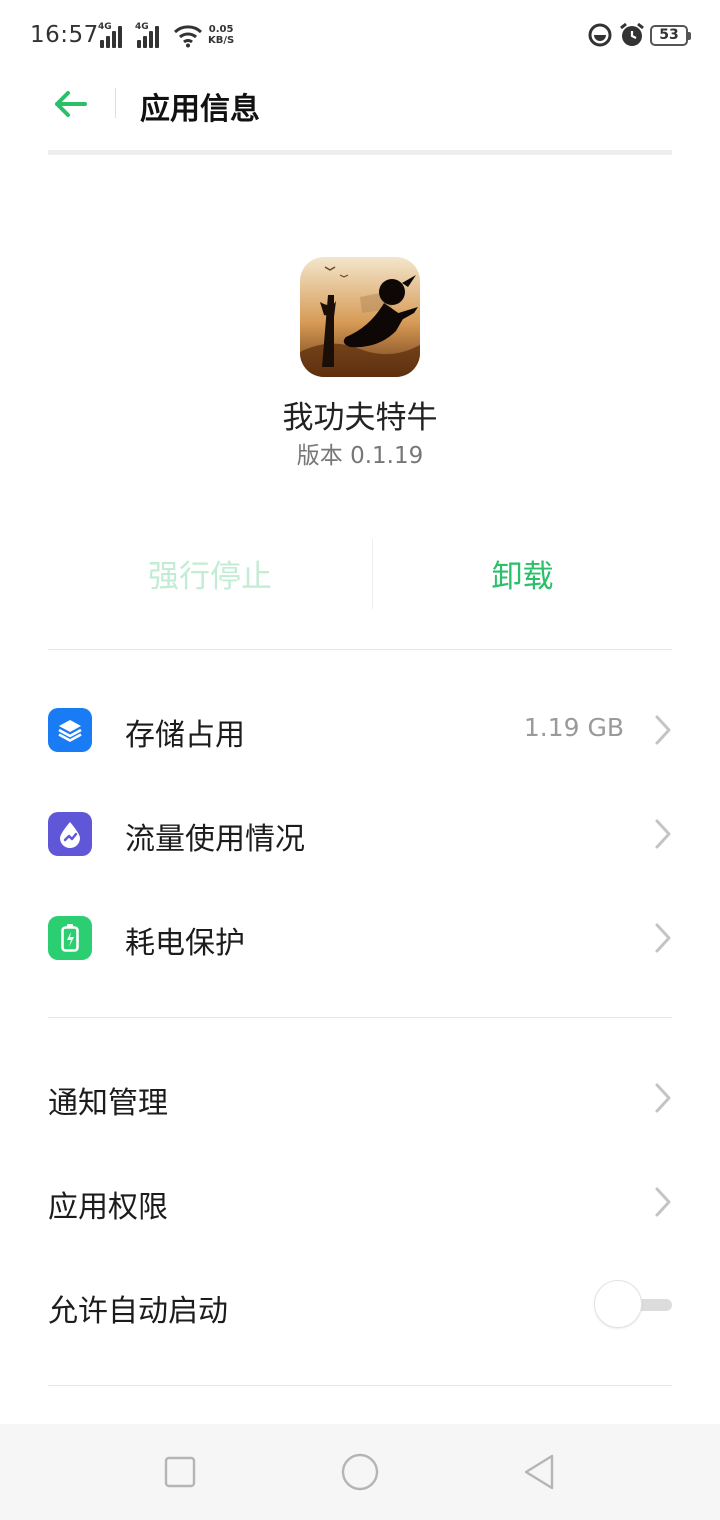 This screenshot has width=720, height=1520. What do you see at coordinates (70, 730) in the screenshot?
I see `storage-layers-icon` at bounding box center [70, 730].